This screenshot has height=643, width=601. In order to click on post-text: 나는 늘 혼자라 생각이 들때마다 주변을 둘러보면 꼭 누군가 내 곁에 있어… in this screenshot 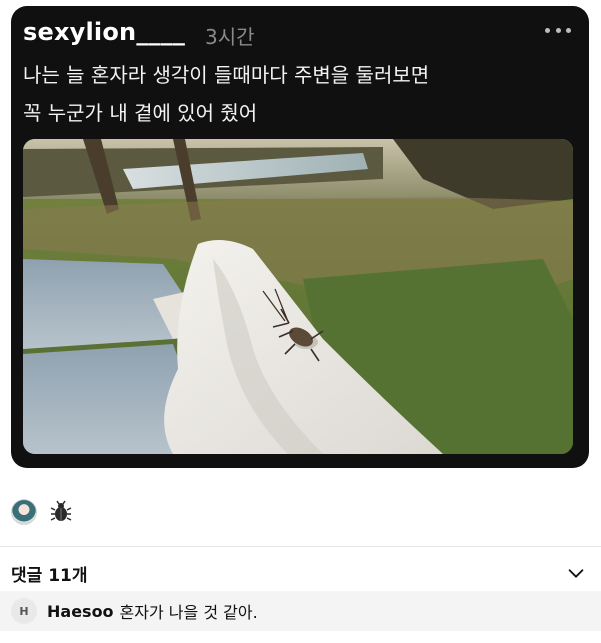, I will do `click(299, 94)`.